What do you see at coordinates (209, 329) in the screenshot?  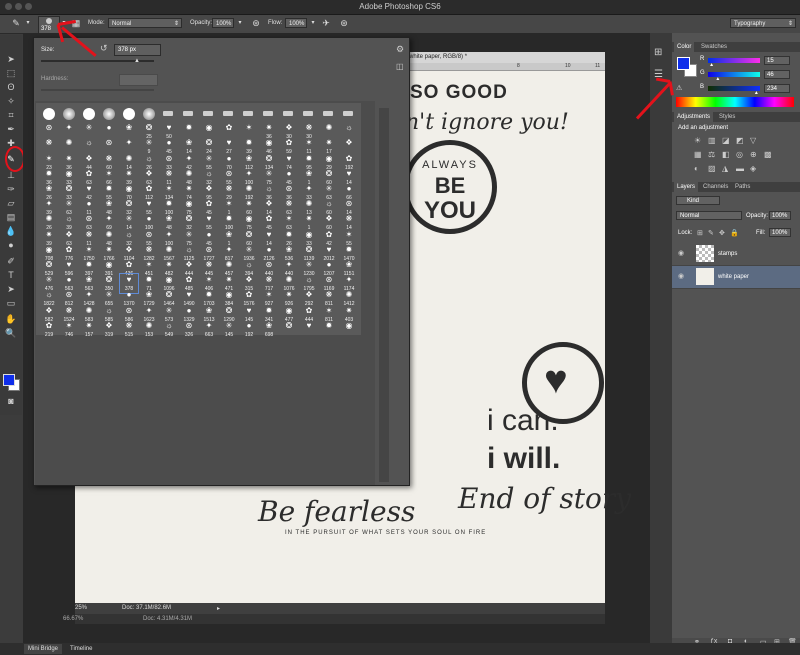 I see `brush-tip: ✦ 663` at bounding box center [209, 329].